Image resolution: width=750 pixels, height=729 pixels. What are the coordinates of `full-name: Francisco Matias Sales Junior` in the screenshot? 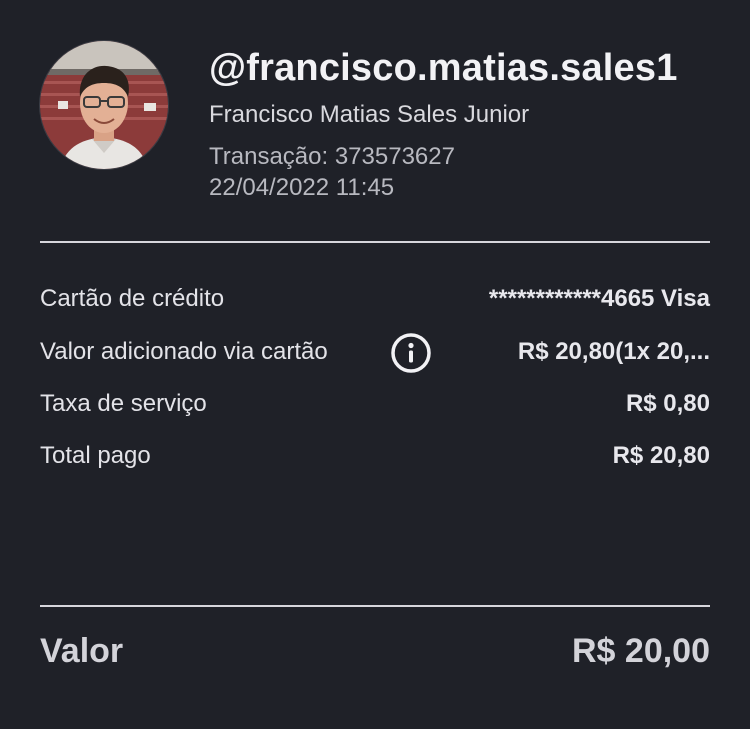 It's located at (369, 114).